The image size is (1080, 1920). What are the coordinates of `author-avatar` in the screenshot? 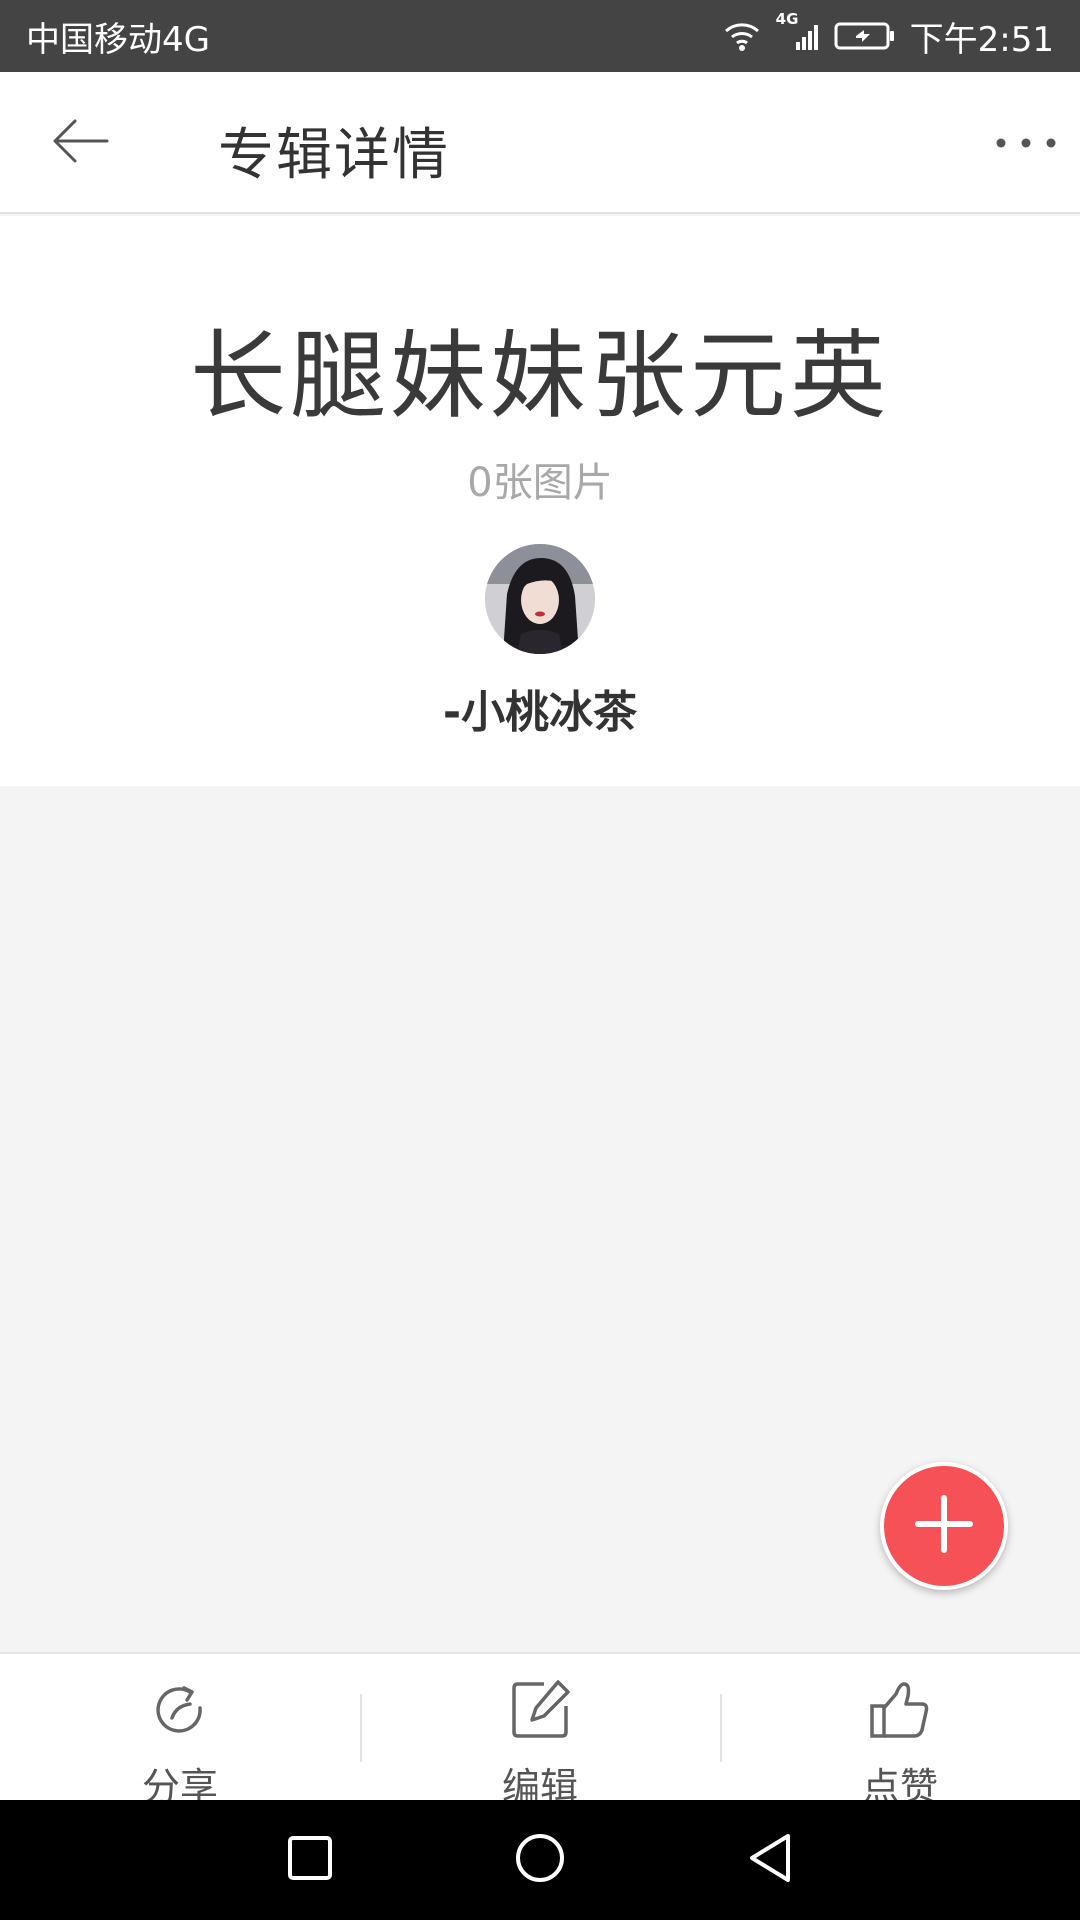 It's located at (540, 599).